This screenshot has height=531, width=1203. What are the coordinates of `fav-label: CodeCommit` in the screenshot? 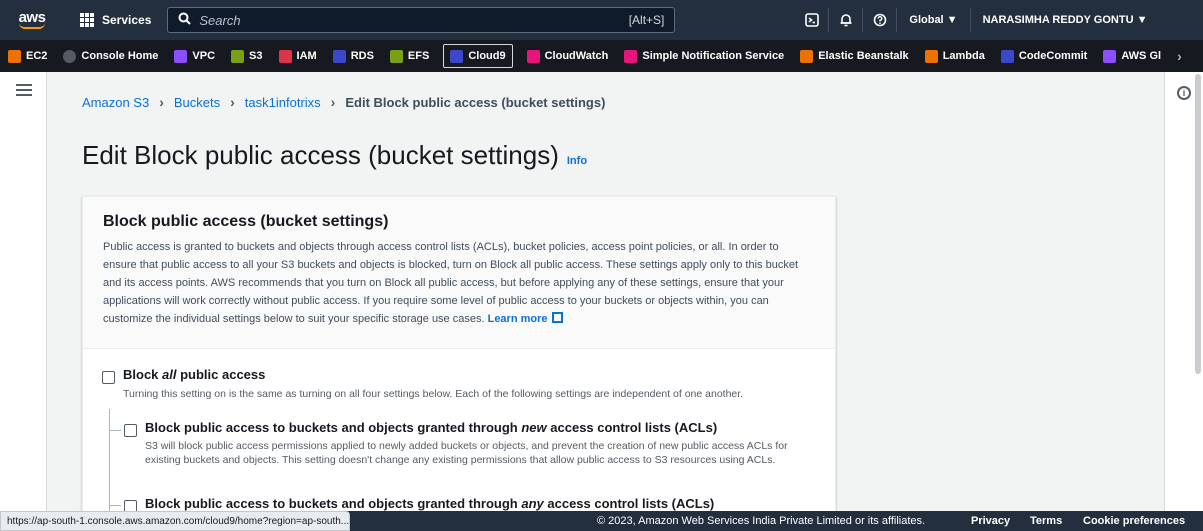 It's located at (1053, 56).